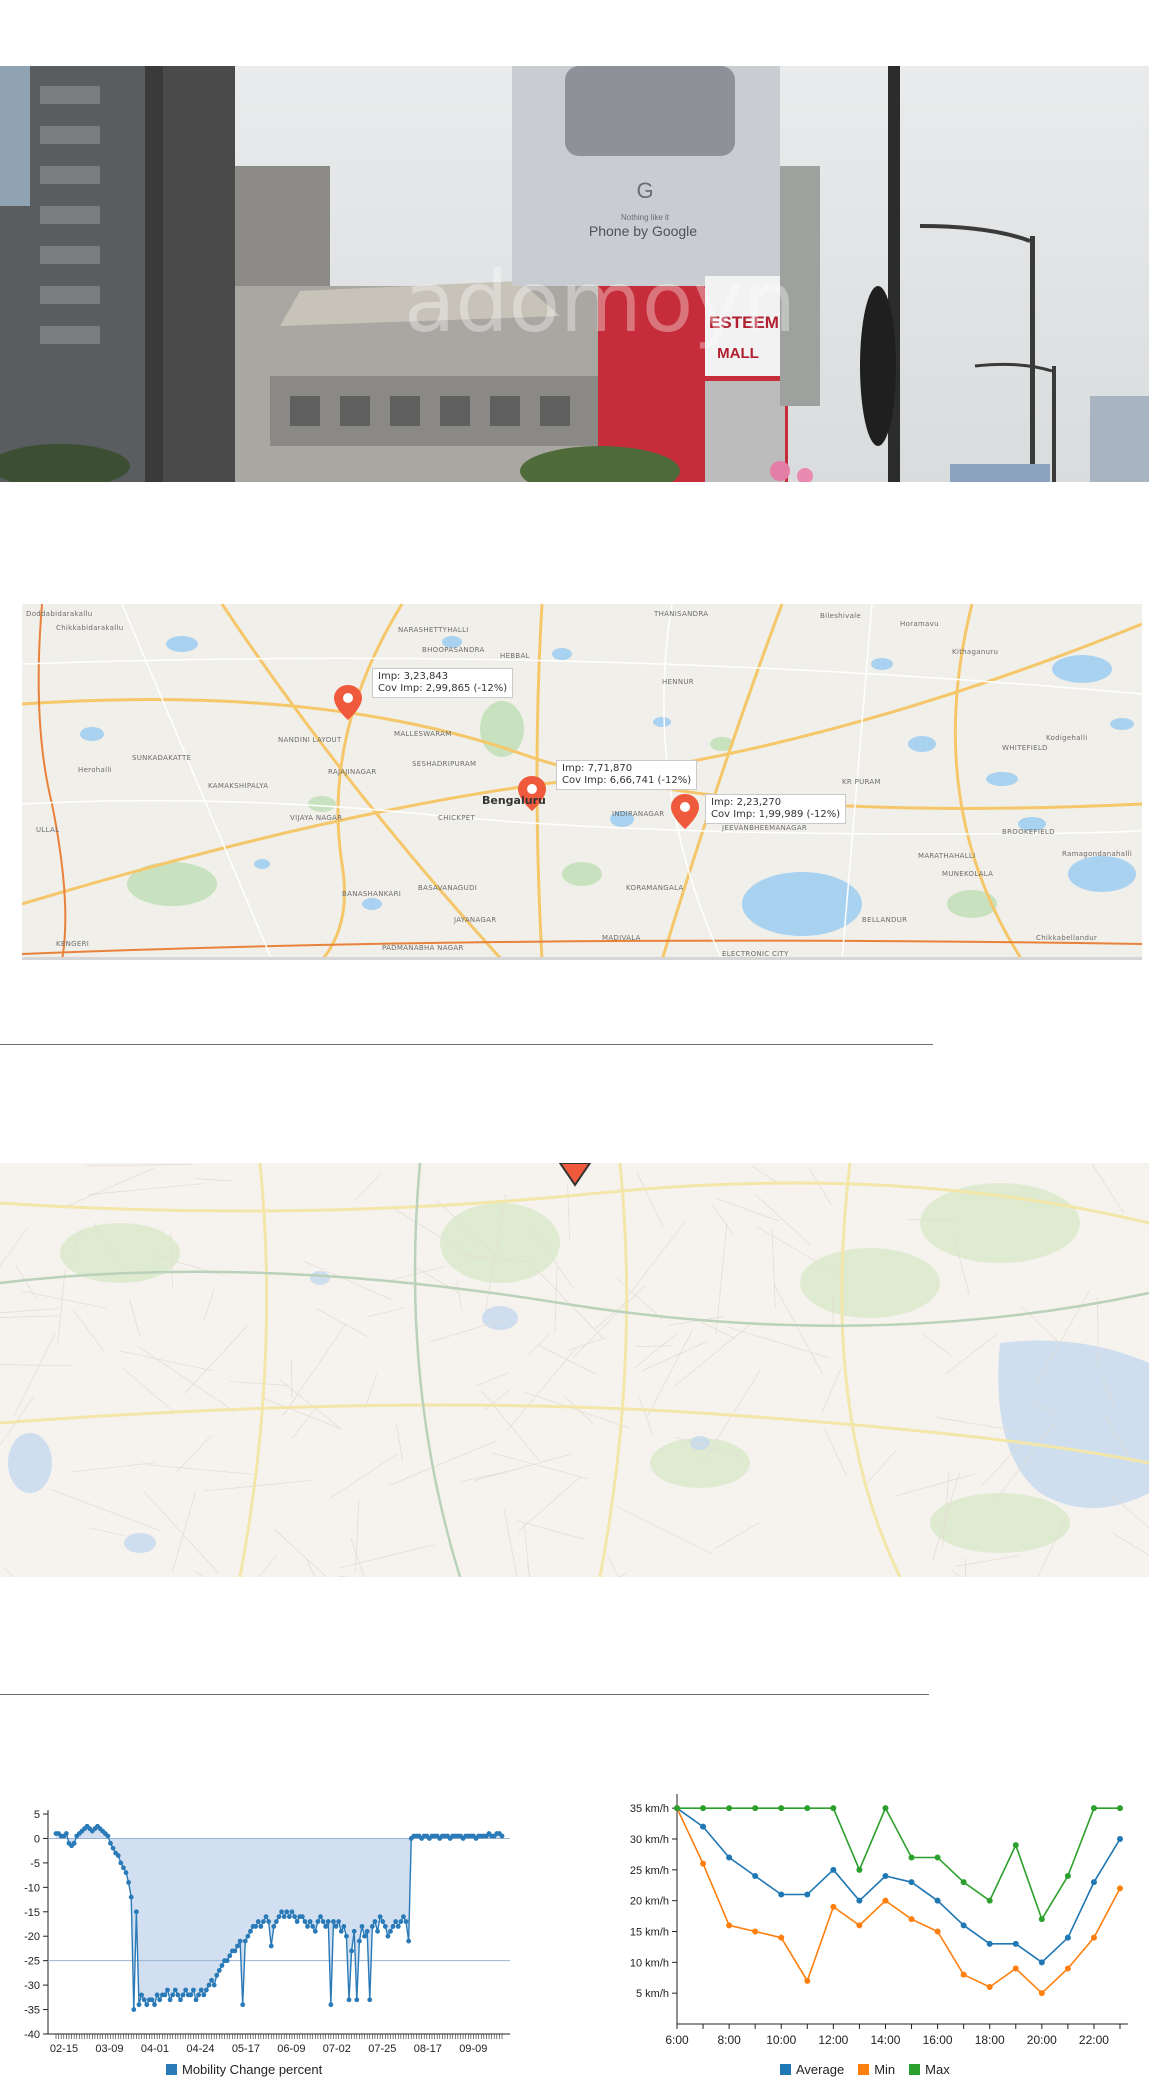 Image resolution: width=1149 pixels, height=2089 pixels. Describe the element at coordinates (244, 2069) in the screenshot. I see `chart-legend: Mobility Change percent` at that location.